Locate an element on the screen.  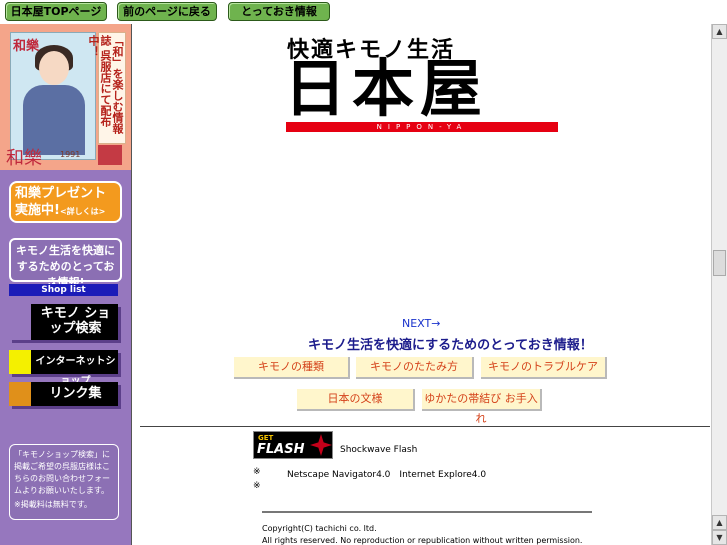
req-mark-2: ※ is located at coordinates (257, 486).